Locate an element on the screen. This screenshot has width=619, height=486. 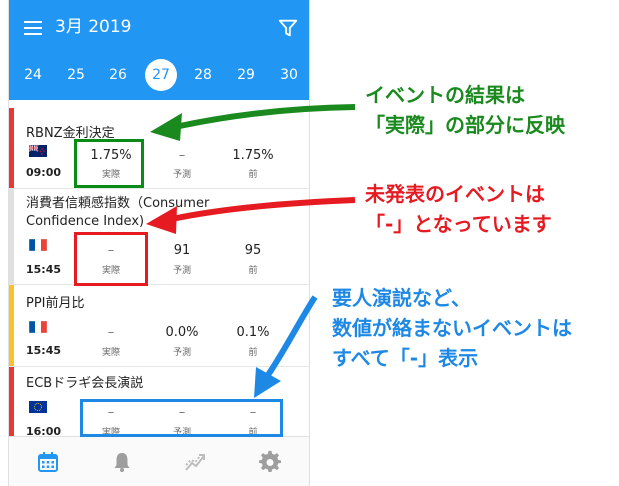
event-name: PPI前月比 is located at coordinates (55, 303).